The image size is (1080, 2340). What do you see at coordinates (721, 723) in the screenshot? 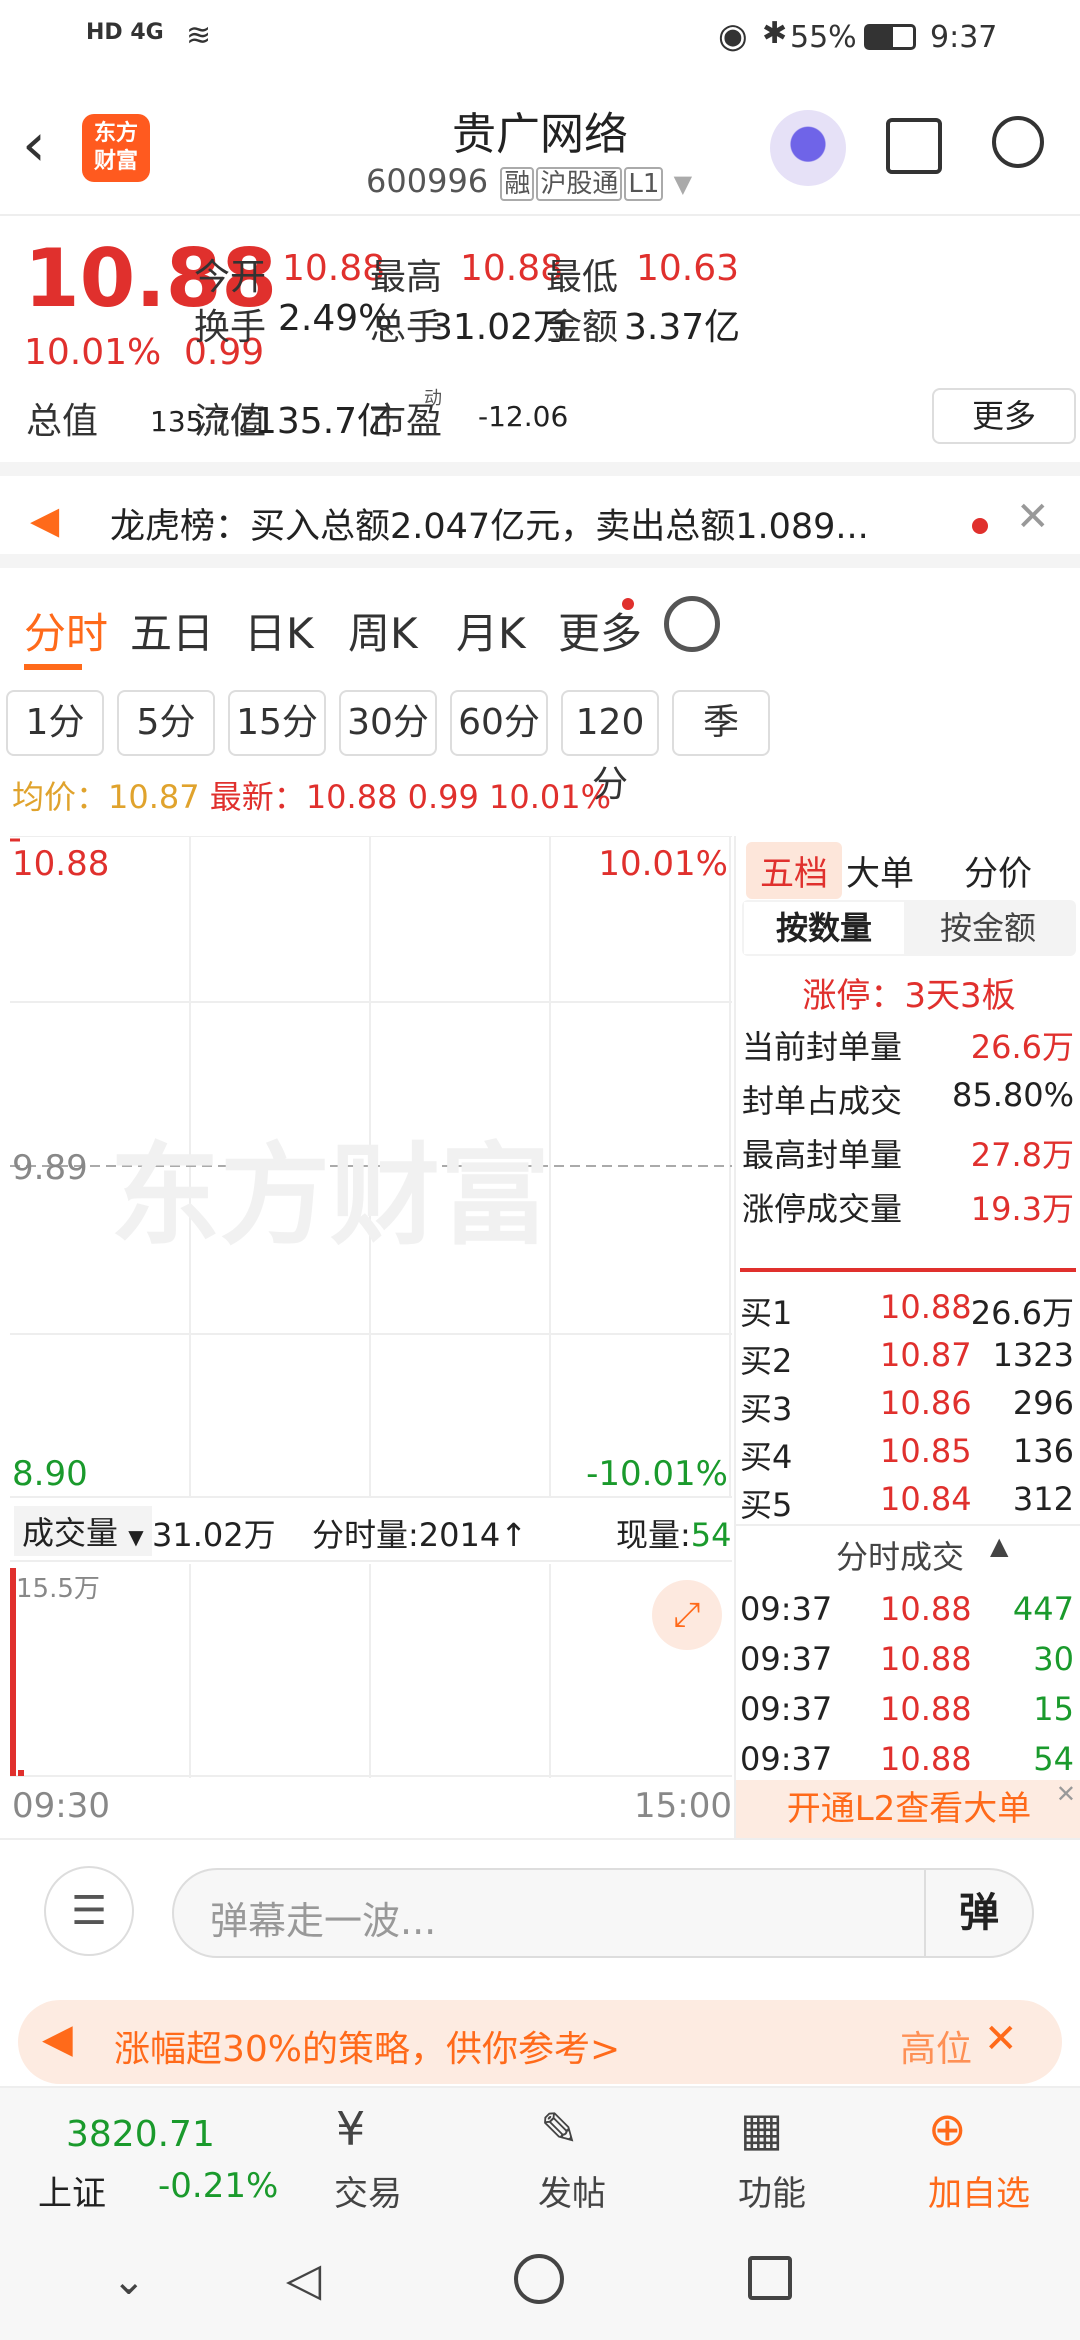
I see `period-6: 季` at bounding box center [721, 723].